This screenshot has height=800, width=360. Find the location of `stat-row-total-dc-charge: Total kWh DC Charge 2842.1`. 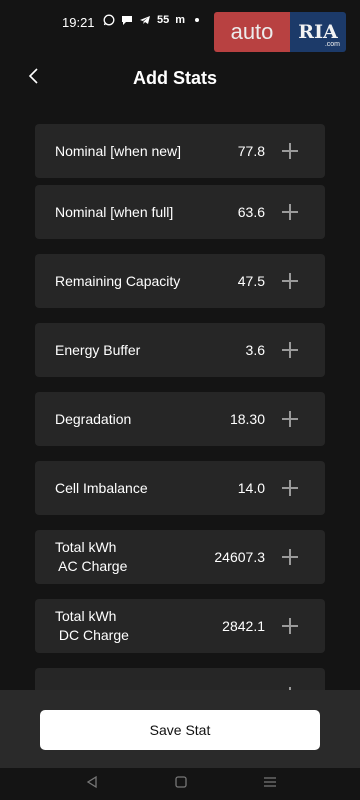

stat-row-total-dc-charge: Total kWh DC Charge 2842.1 is located at coordinates (180, 626).